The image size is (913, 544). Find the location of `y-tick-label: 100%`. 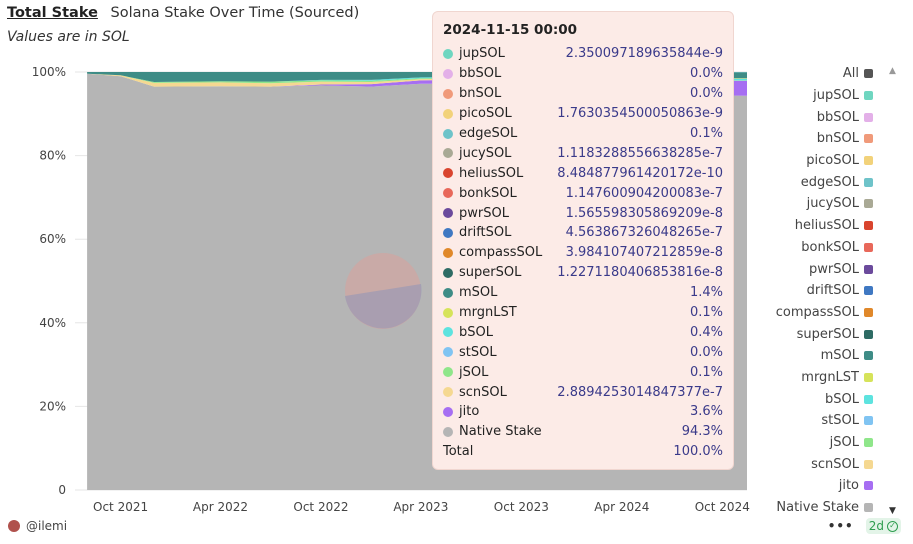

y-tick-label: 100% is located at coordinates (49, 72).